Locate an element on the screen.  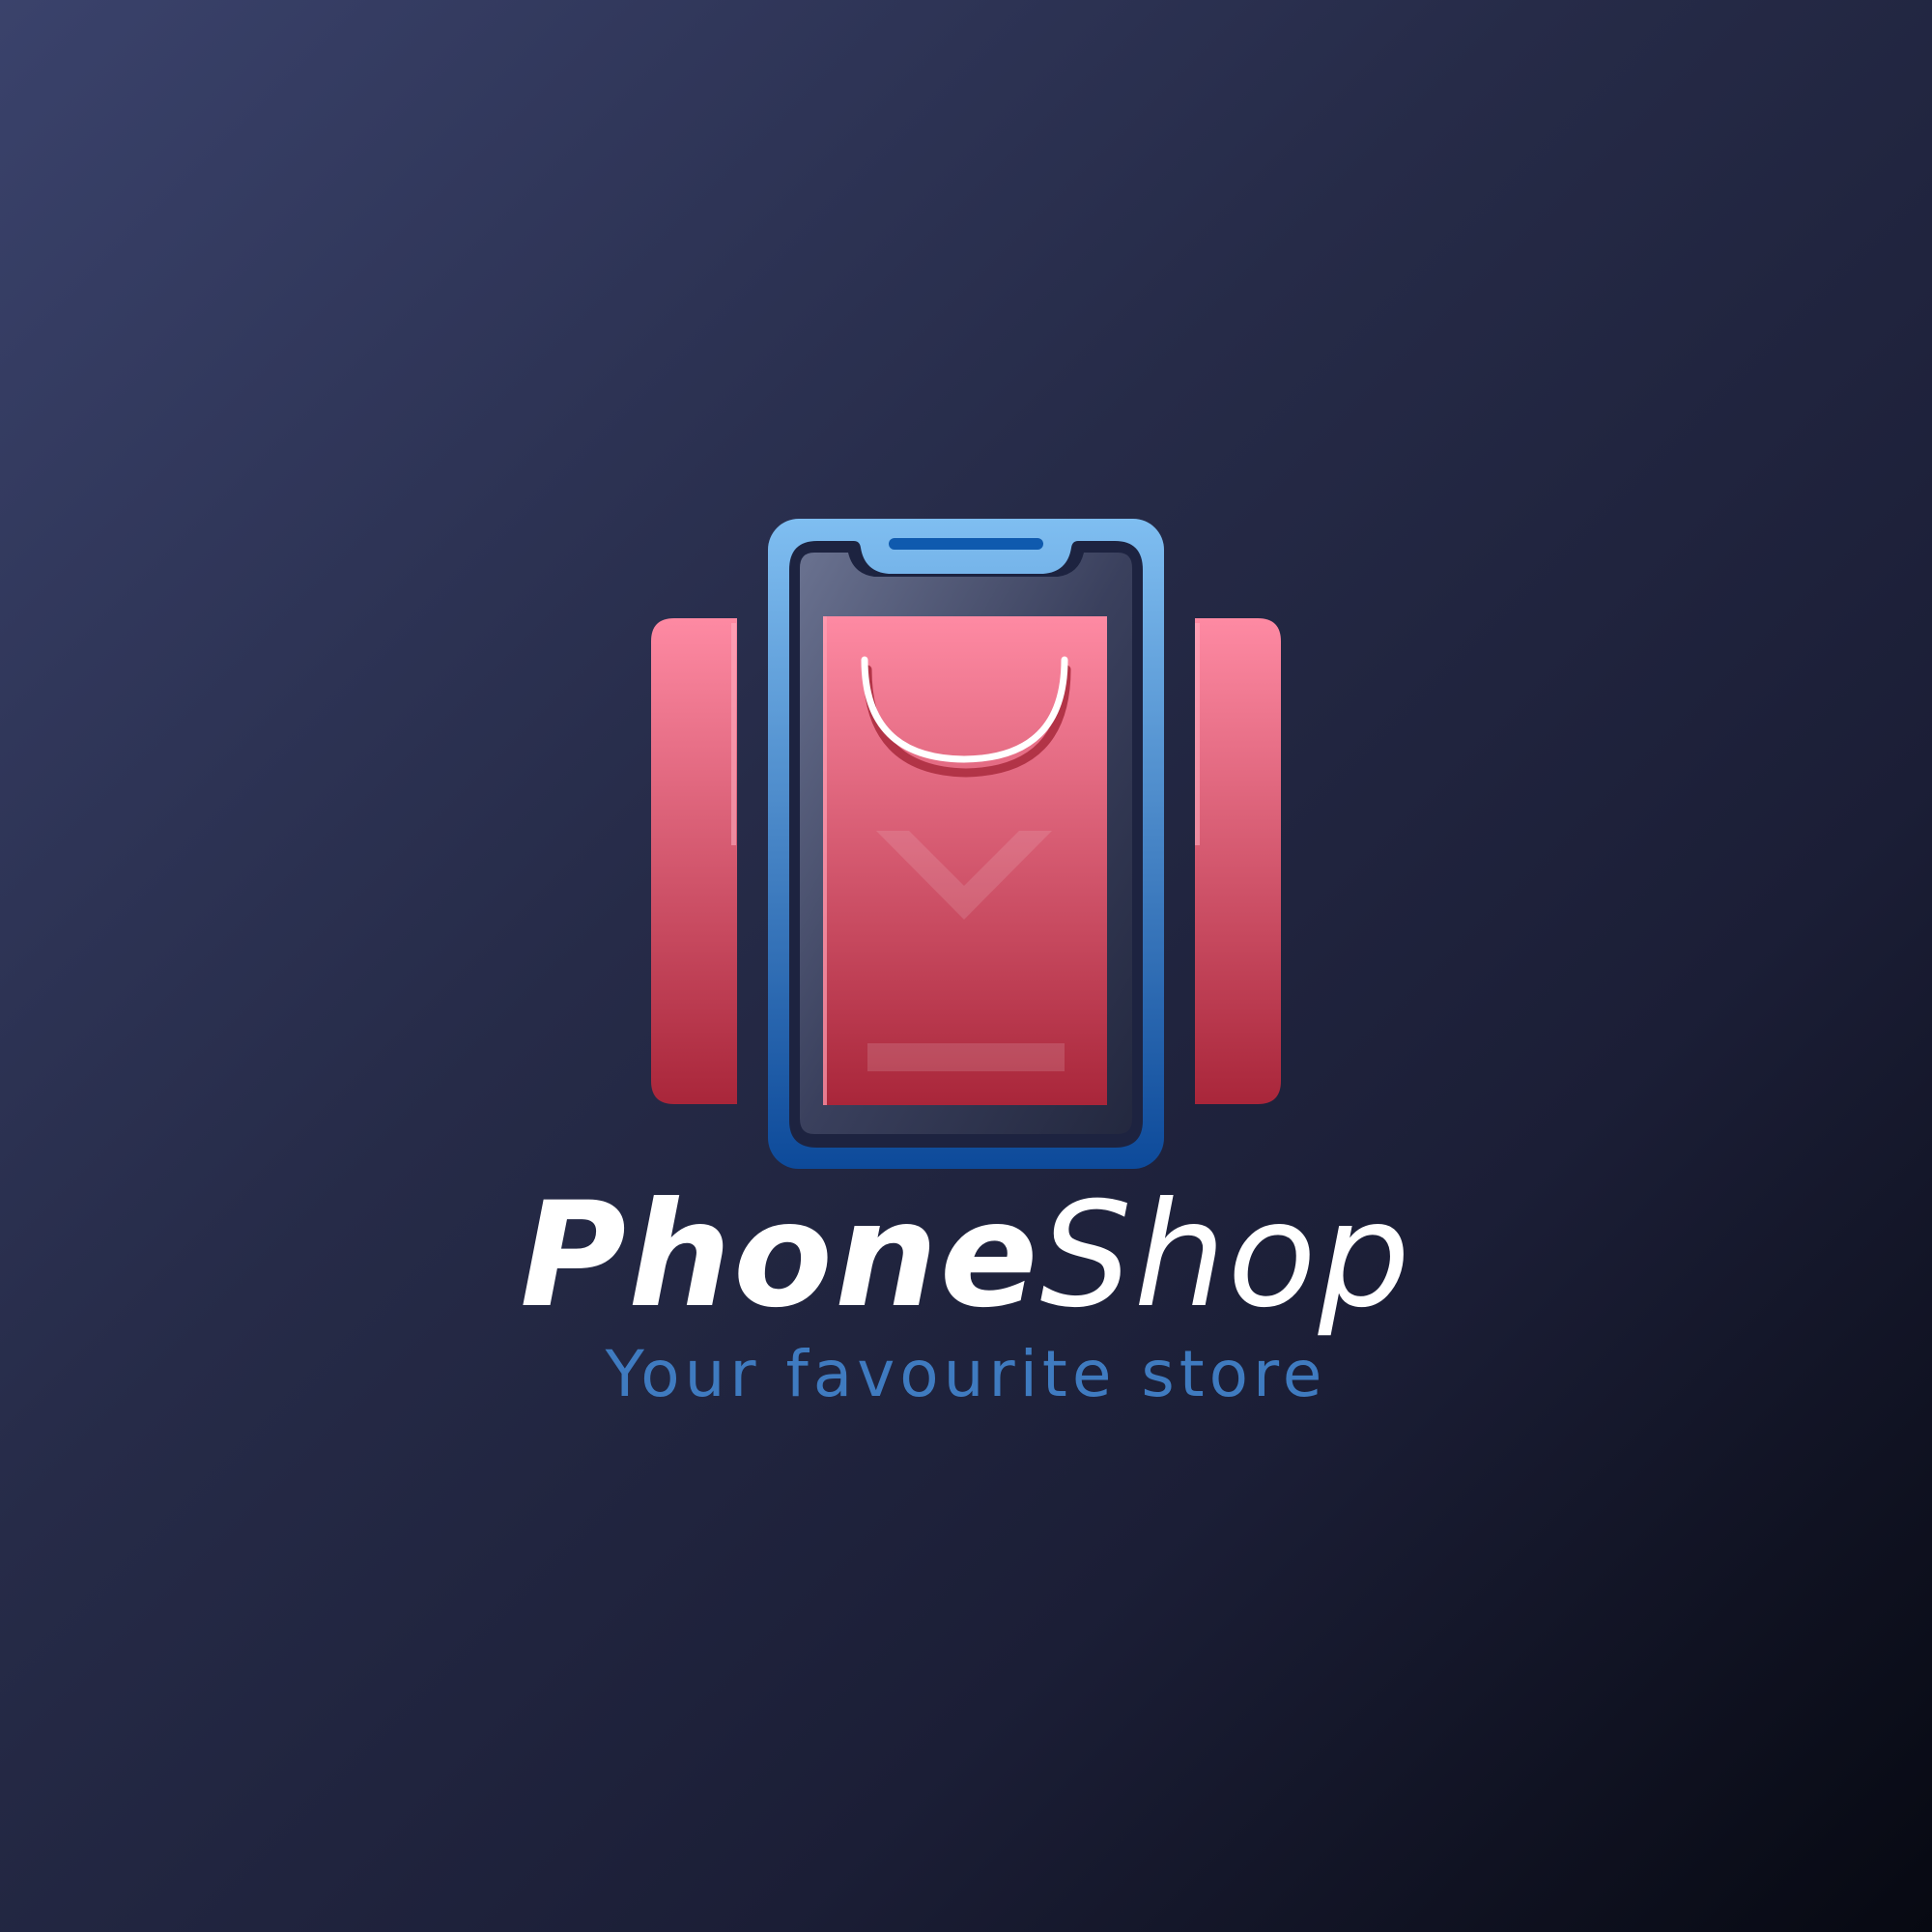
brand-tagline: Your favourite store is located at coordinates (966, 1374).